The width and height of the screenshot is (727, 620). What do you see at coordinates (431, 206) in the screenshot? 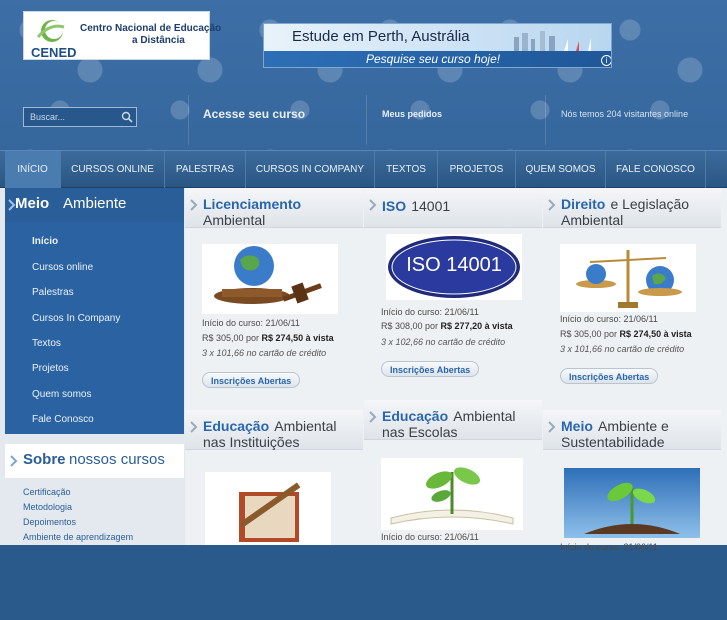
I see `card-title-rest: 14001` at bounding box center [431, 206].